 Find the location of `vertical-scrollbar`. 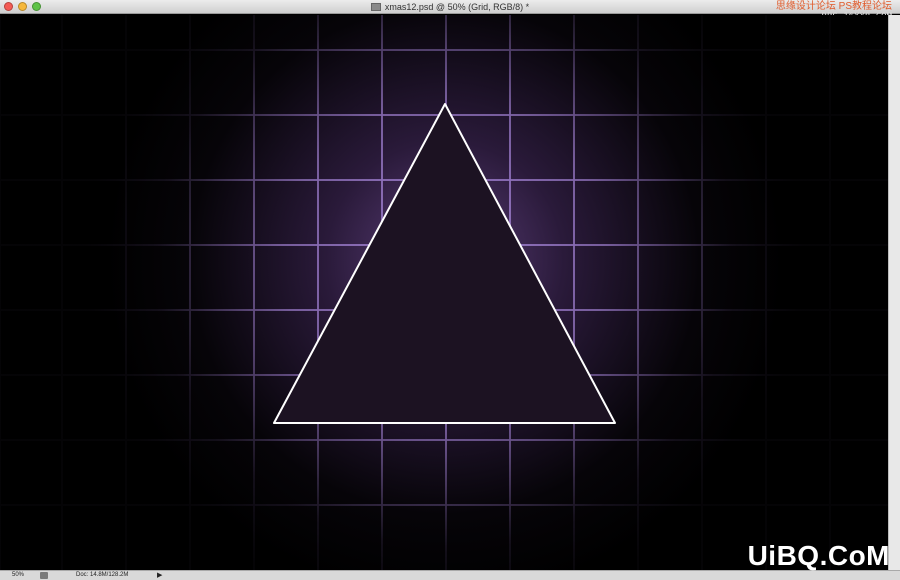

vertical-scrollbar is located at coordinates (894, 292).